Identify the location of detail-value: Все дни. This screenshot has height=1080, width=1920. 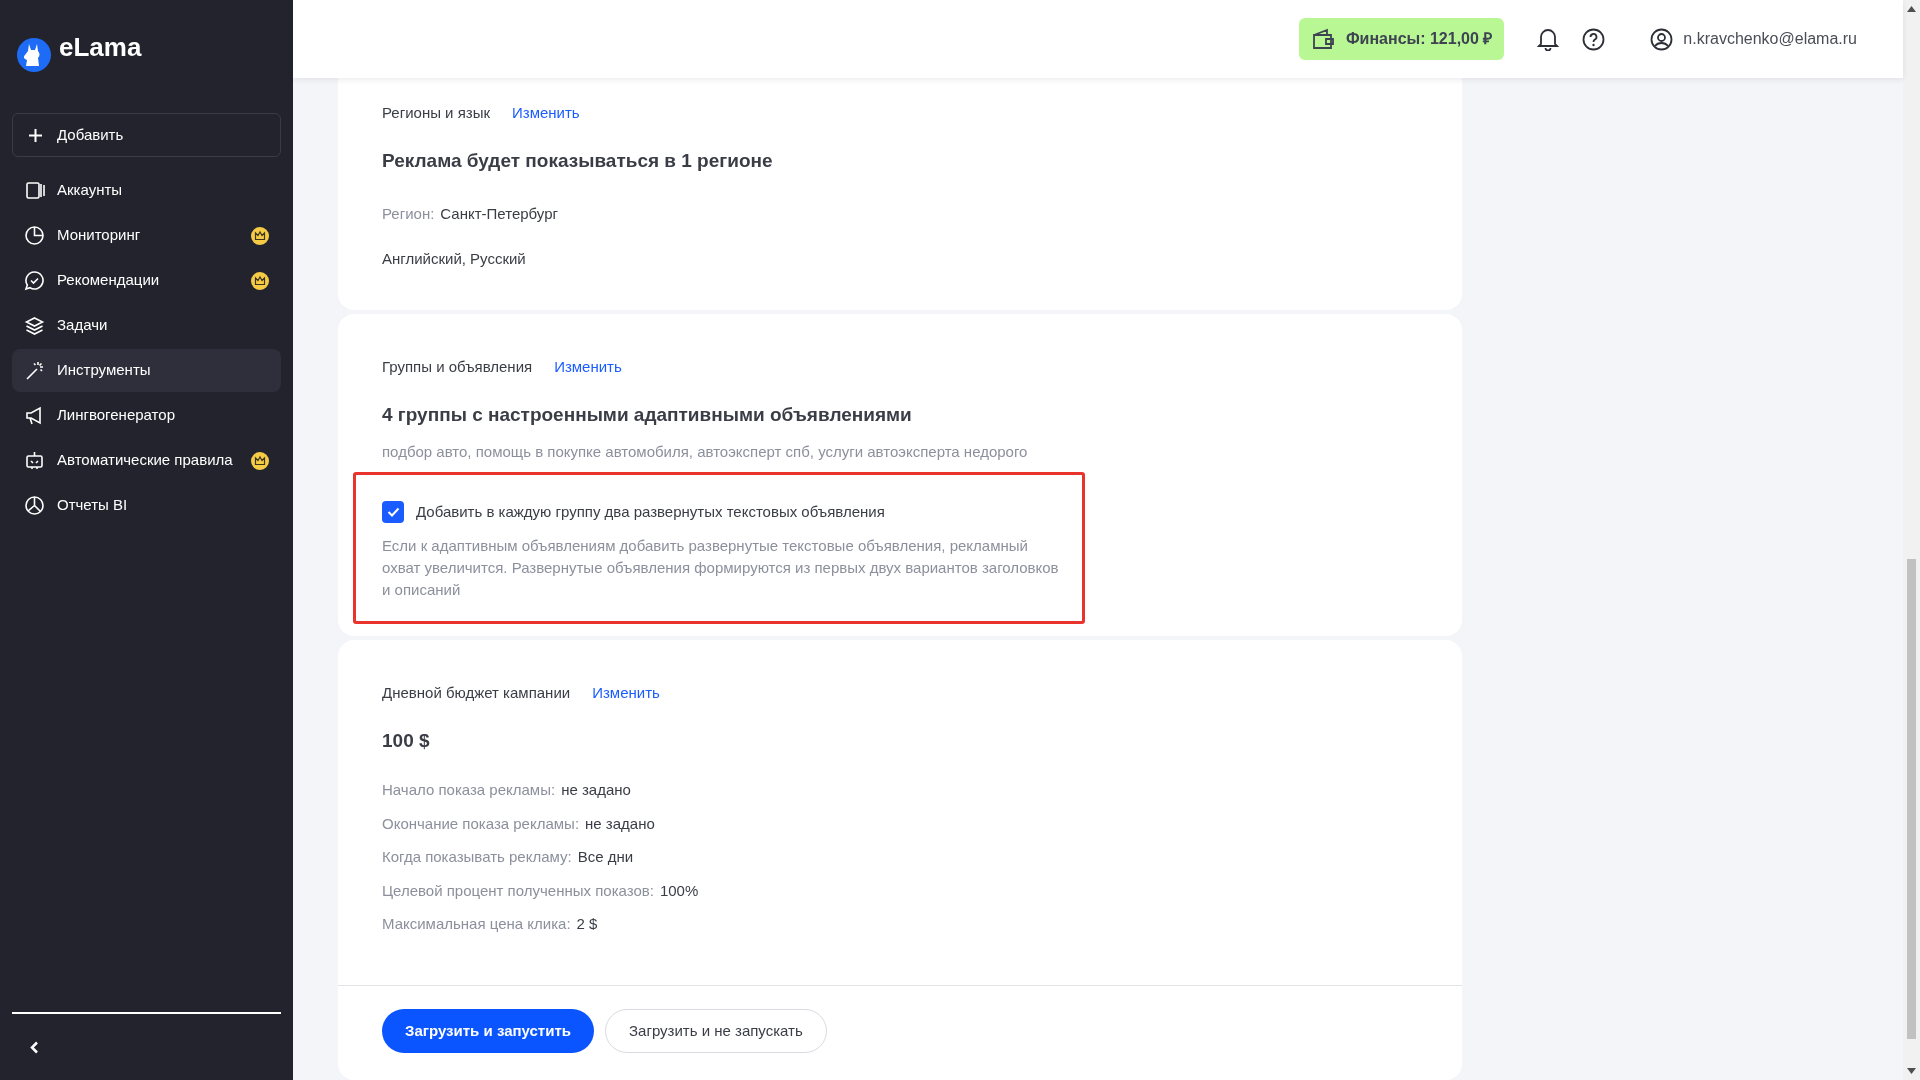
(605, 857).